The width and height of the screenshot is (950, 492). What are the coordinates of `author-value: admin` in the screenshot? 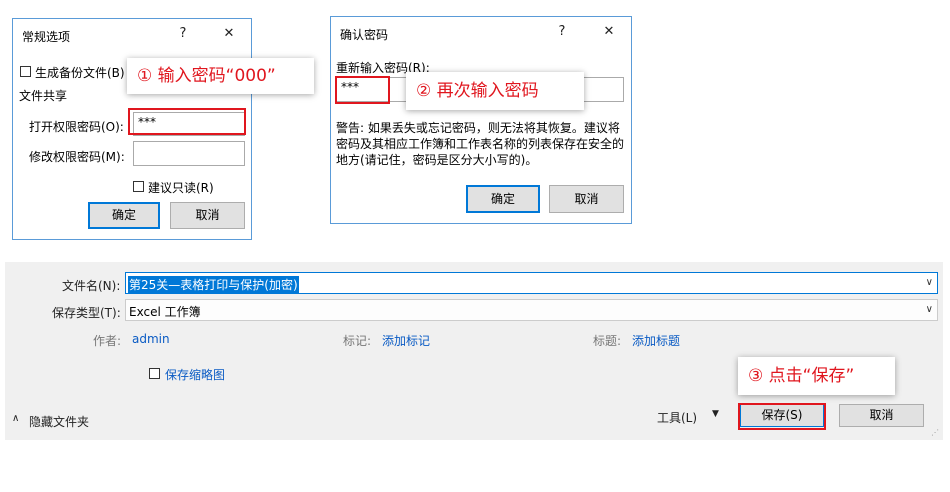 It's located at (151, 339).